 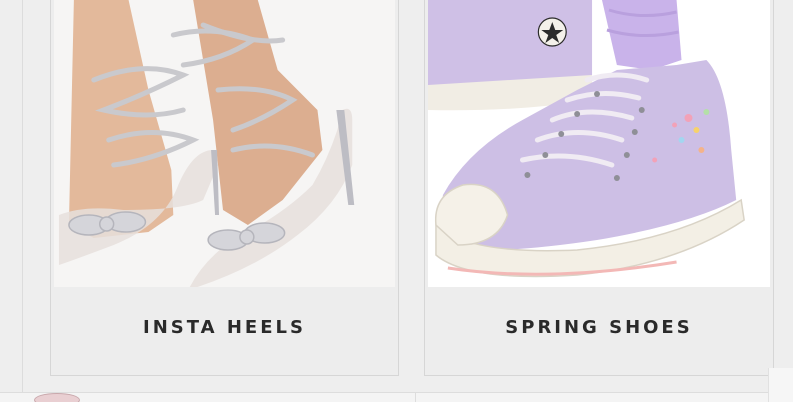 What do you see at coordinates (415, 397) in the screenshot?
I see `bottom-column-divider` at bounding box center [415, 397].